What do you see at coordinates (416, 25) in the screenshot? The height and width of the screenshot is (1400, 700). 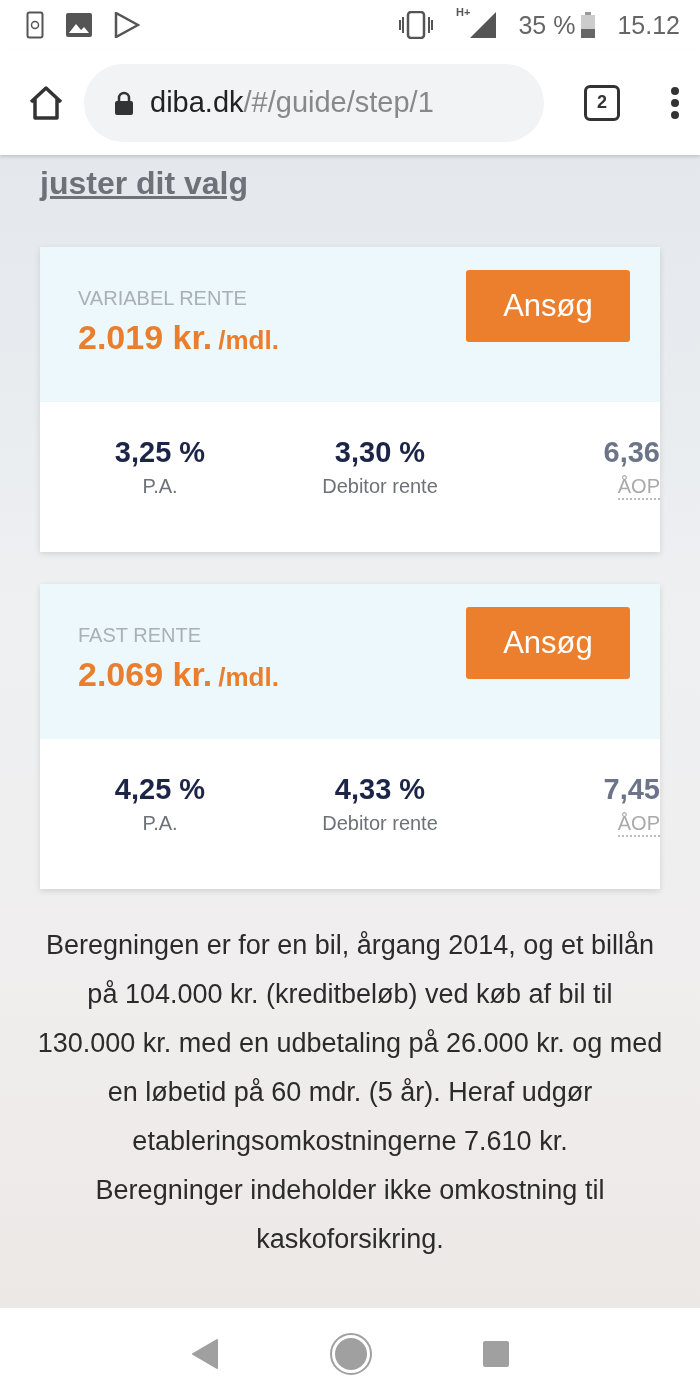 I see `vibrate-icon` at bounding box center [416, 25].